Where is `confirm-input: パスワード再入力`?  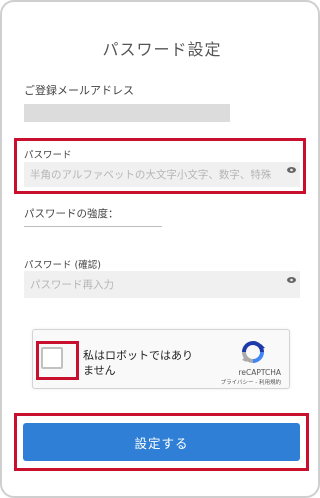 confirm-input: パスワード再入力 is located at coordinates (162, 284).